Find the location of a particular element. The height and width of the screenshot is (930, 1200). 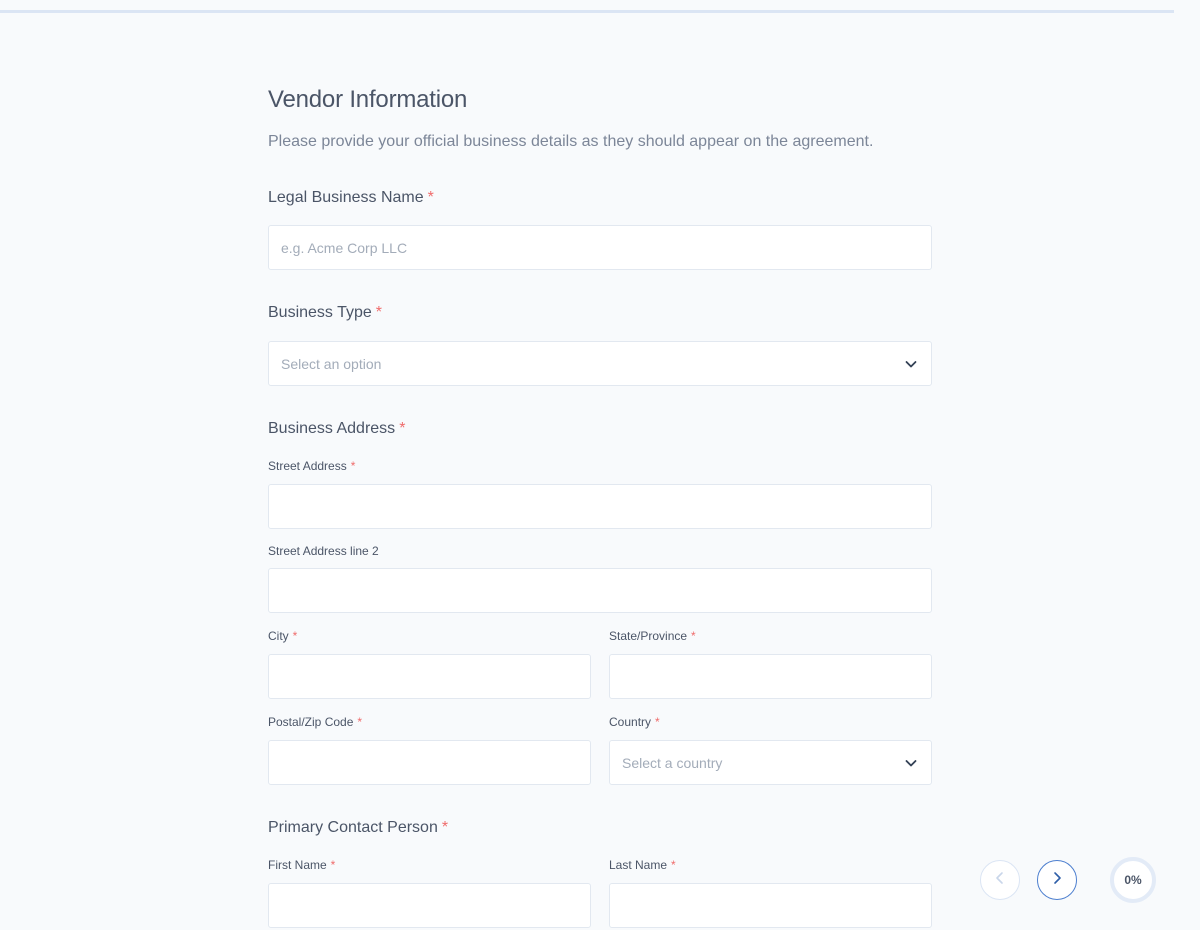

country-select: Select a country is located at coordinates (770, 762).